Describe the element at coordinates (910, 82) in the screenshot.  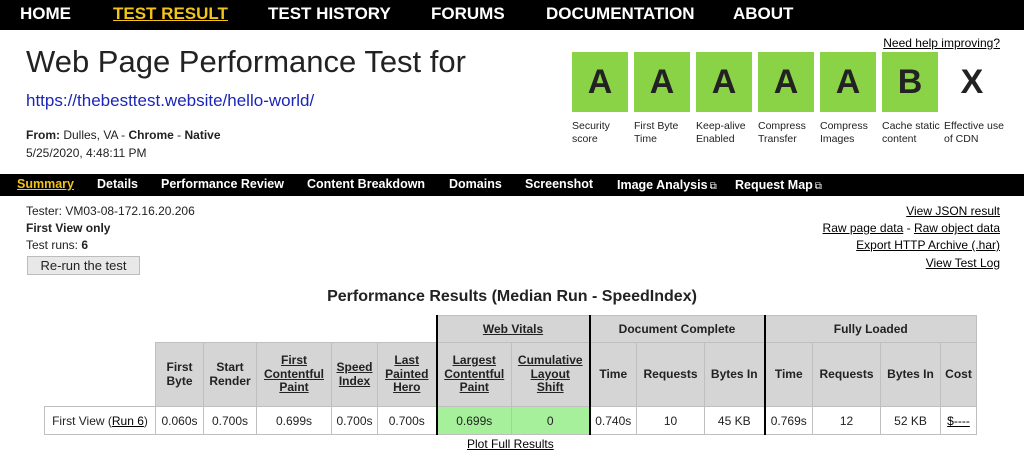
I see `grade-cache-static: B` at that location.